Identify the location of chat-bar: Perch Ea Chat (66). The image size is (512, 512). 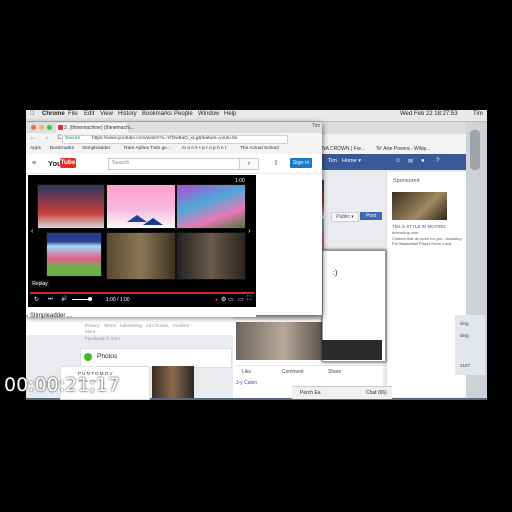
(342, 392).